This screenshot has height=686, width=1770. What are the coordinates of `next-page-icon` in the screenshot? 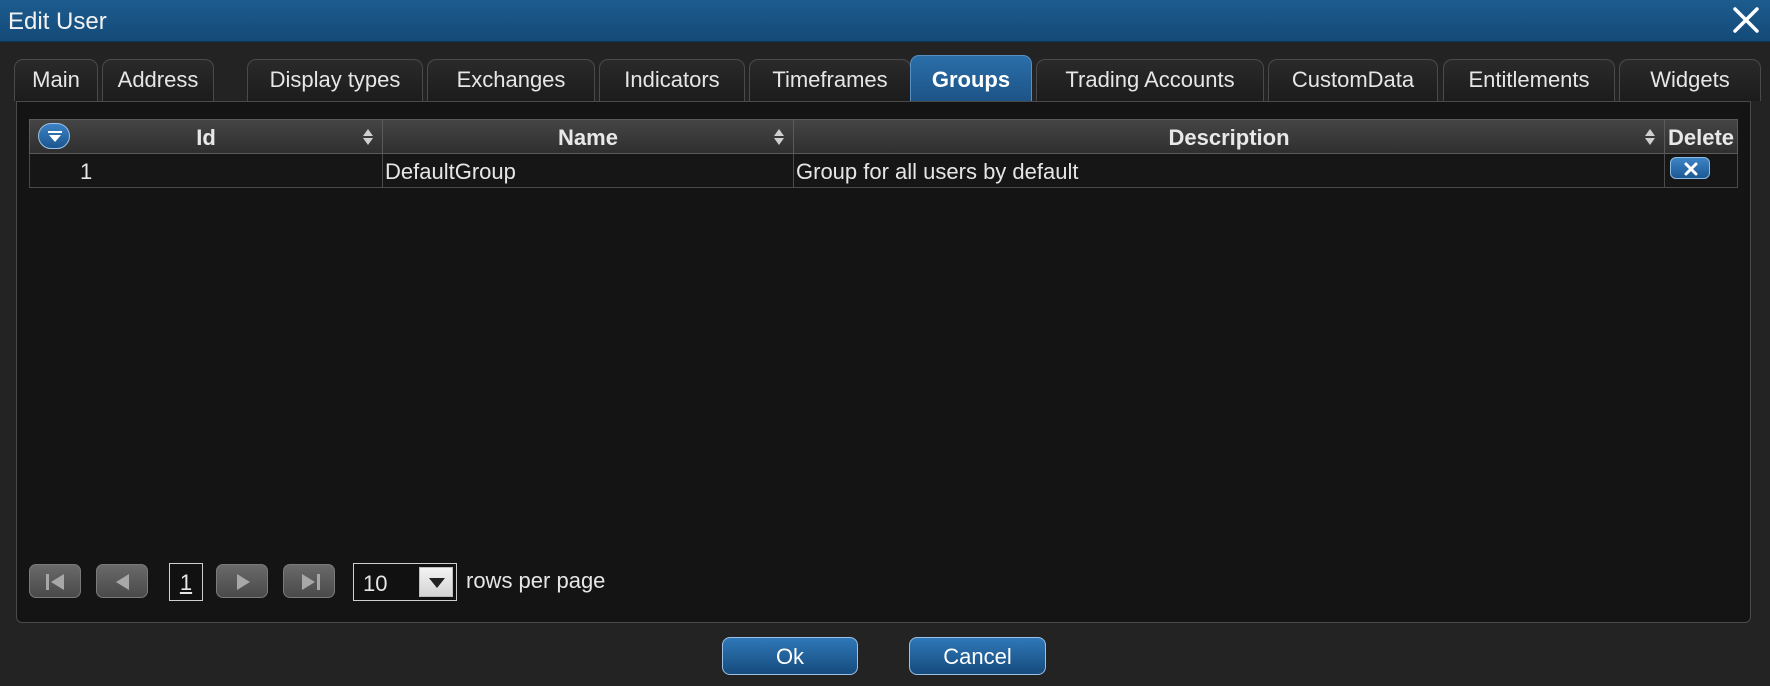 It's located at (243, 582).